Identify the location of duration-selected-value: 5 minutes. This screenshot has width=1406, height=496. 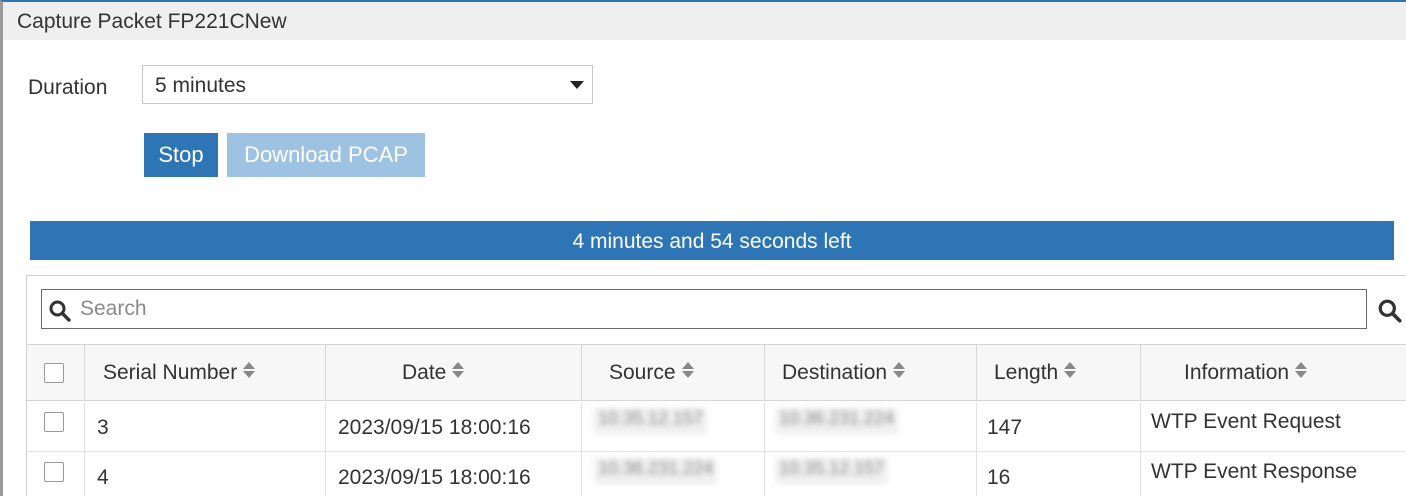
(201, 85).